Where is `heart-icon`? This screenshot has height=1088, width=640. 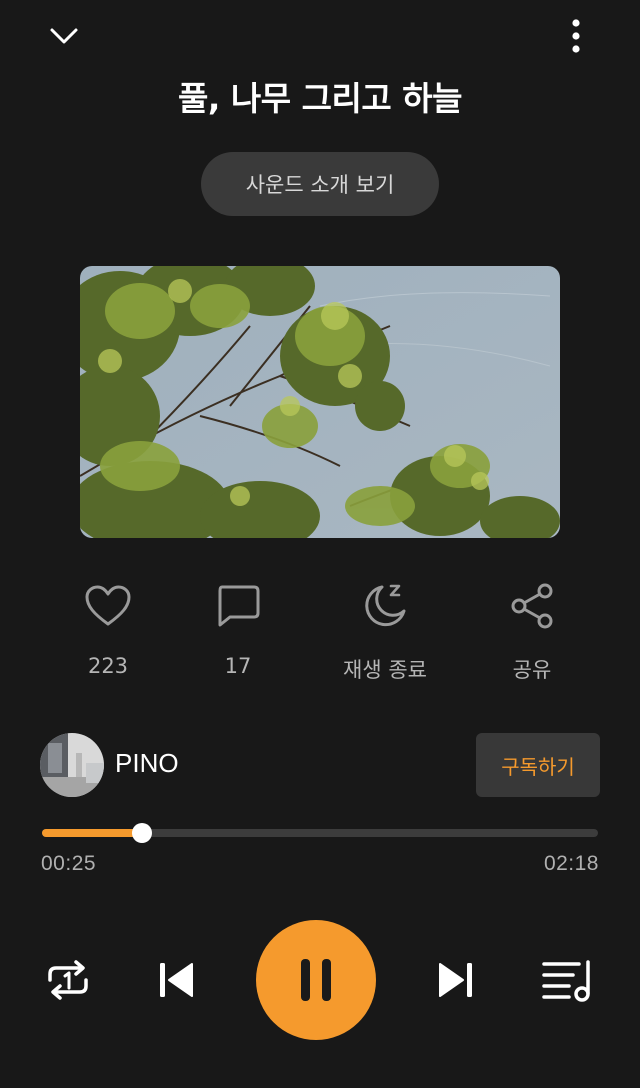
heart-icon is located at coordinates (108, 605).